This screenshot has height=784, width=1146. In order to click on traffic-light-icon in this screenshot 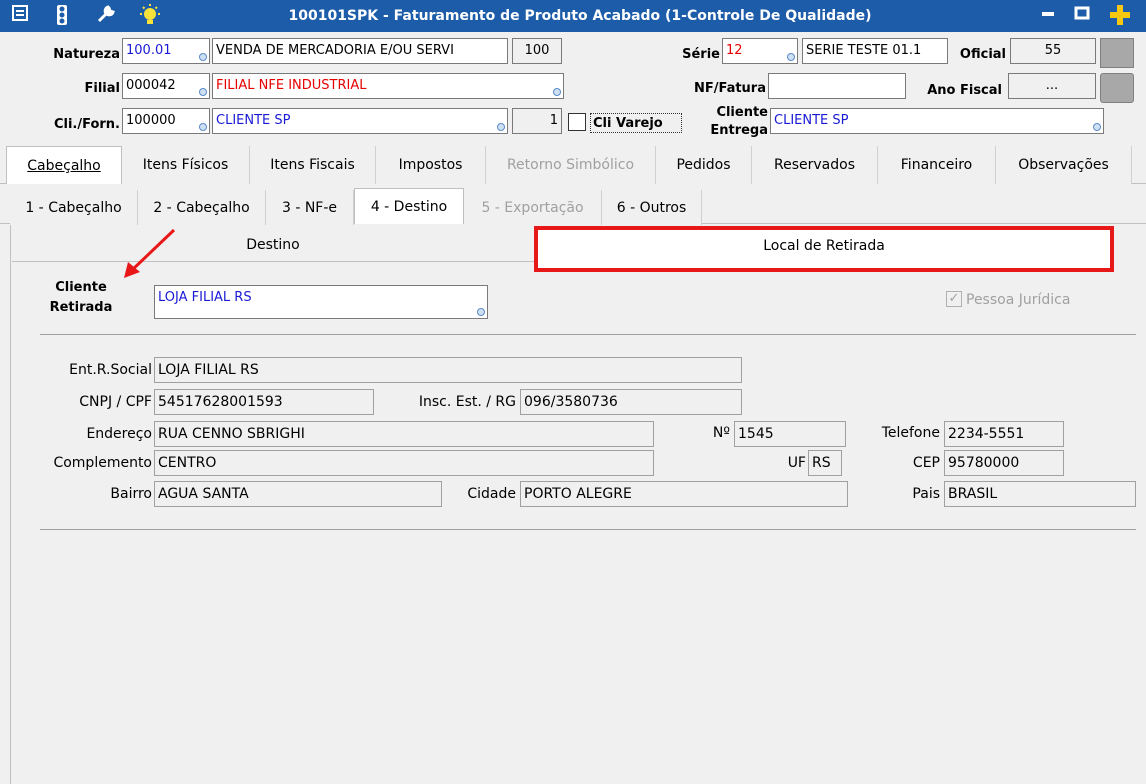, I will do `click(62, 16)`.